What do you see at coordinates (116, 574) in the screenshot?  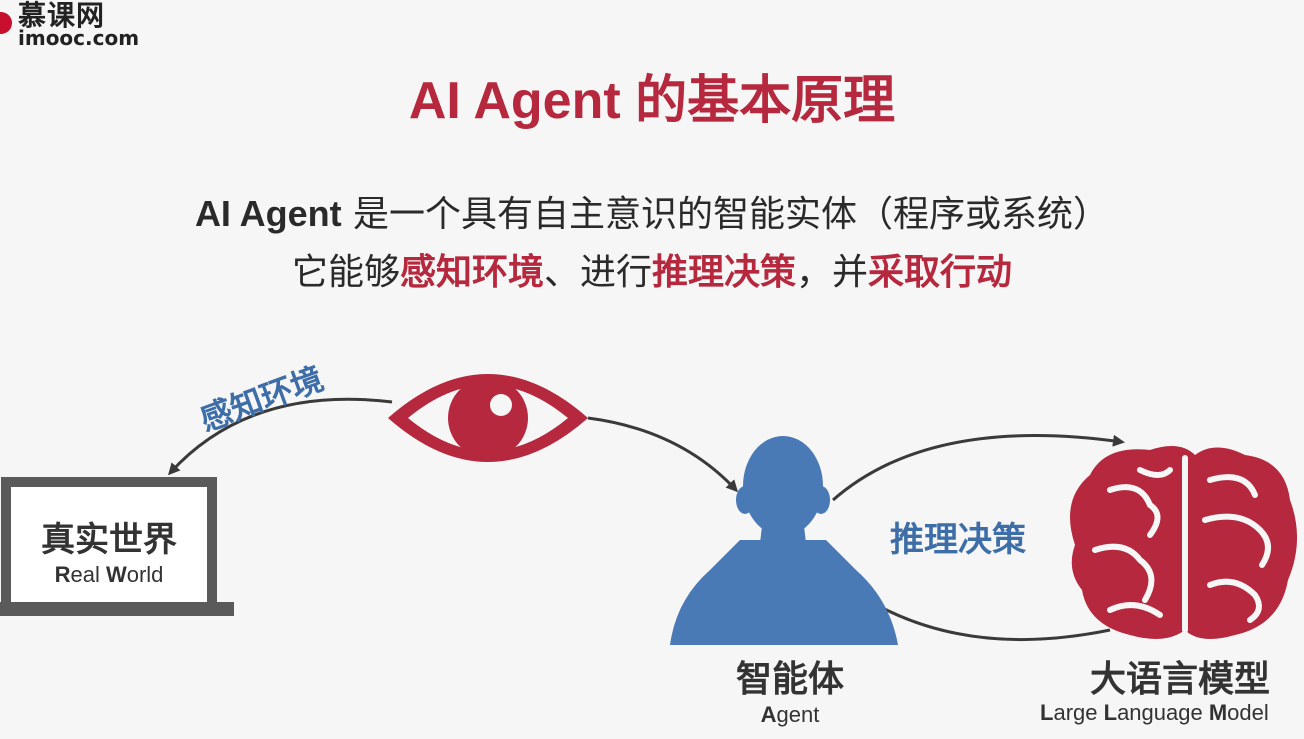 I see `rw-initial-w: W` at bounding box center [116, 574].